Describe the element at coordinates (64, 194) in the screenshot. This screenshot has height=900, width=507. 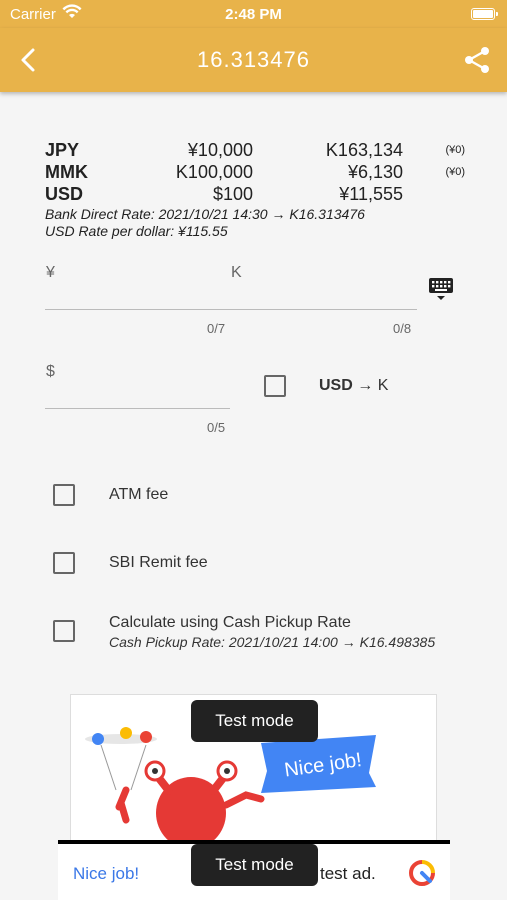
I see `currency-code: USD` at that location.